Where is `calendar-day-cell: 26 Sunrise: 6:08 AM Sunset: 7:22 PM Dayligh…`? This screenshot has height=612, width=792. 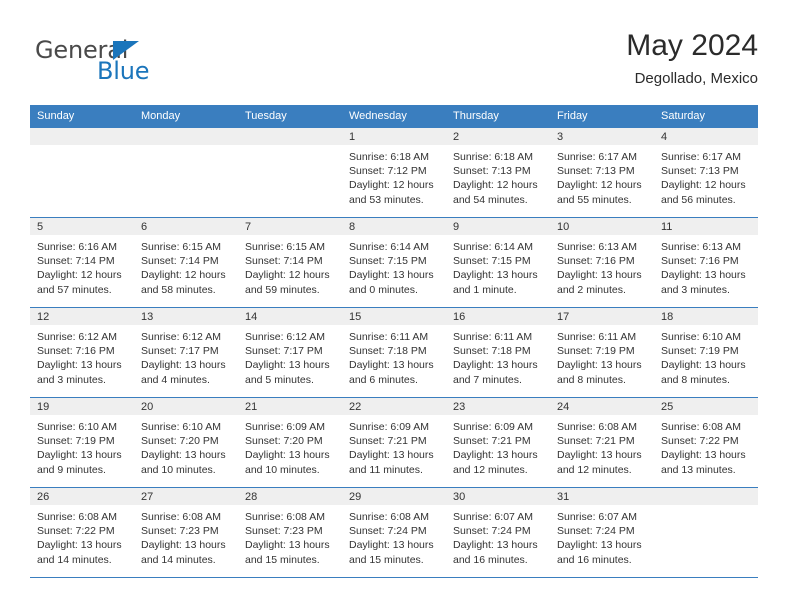 calendar-day-cell: 26 Sunrise: 6:08 AM Sunset: 7:22 PM Dayligh… is located at coordinates (82, 532).